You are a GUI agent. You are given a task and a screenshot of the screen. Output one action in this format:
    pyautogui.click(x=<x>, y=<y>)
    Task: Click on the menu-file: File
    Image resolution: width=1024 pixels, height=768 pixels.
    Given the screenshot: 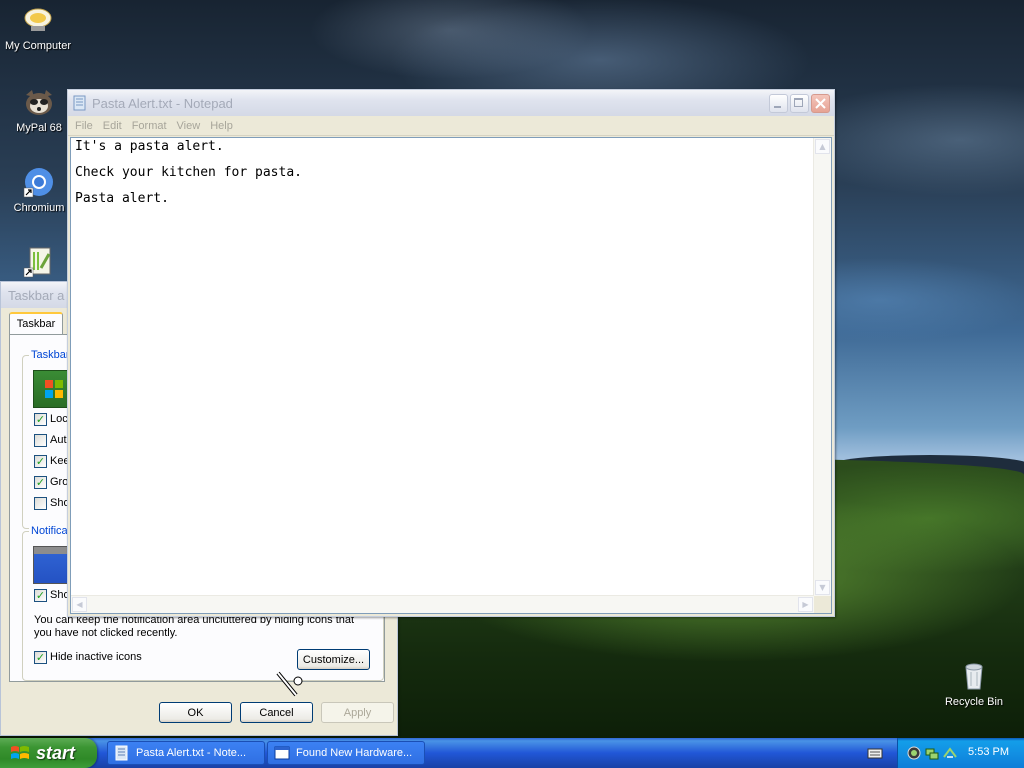 What is the action you would take?
    pyautogui.click(x=84, y=126)
    